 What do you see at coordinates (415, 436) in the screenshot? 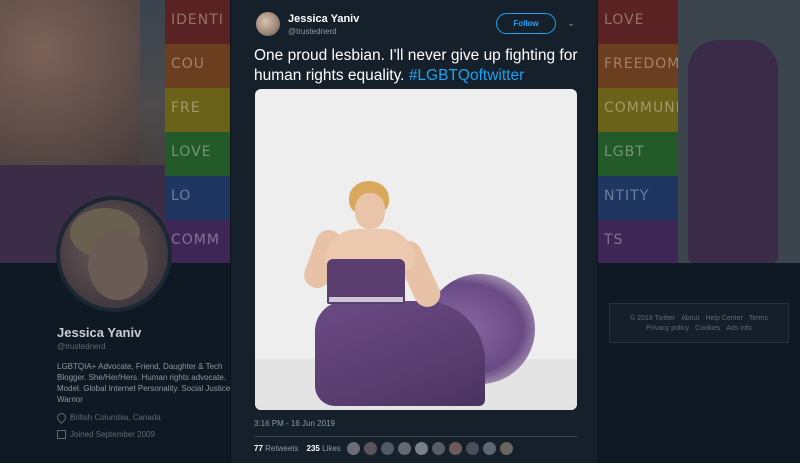
I see `divider` at bounding box center [415, 436].